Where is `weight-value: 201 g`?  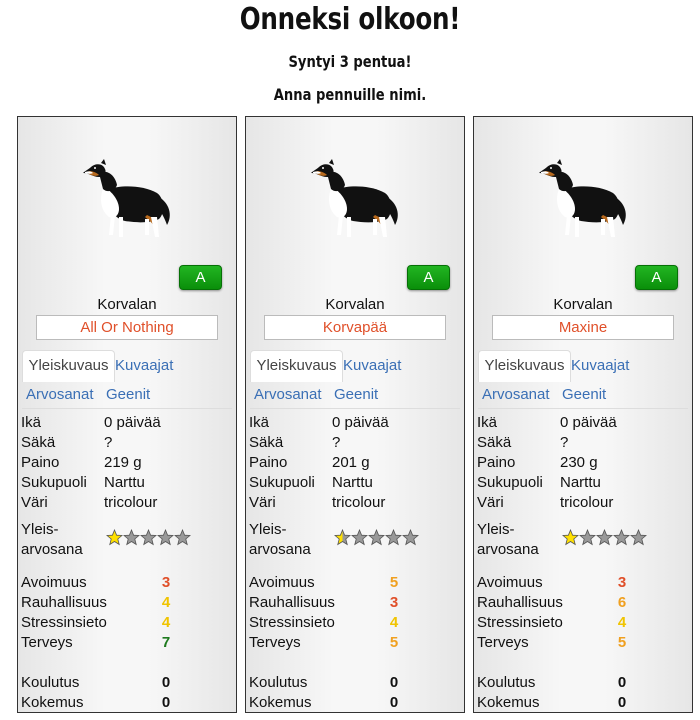 weight-value: 201 g is located at coordinates (351, 462).